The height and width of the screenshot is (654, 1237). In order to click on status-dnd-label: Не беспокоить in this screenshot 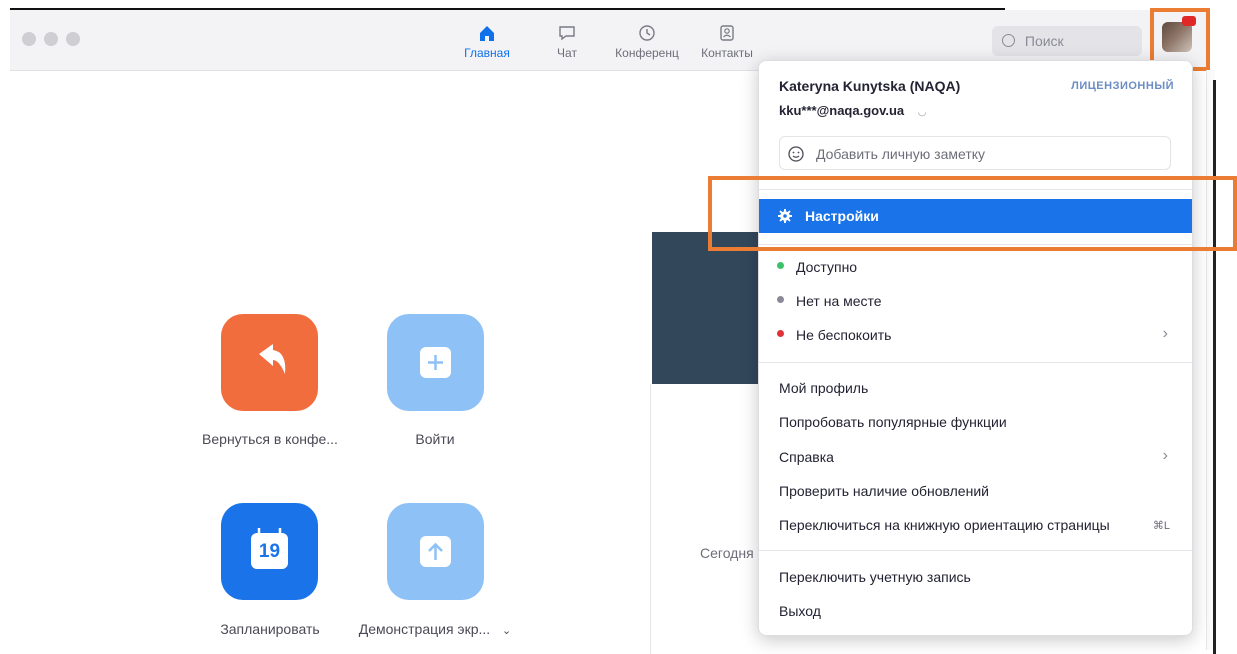, I will do `click(844, 335)`.